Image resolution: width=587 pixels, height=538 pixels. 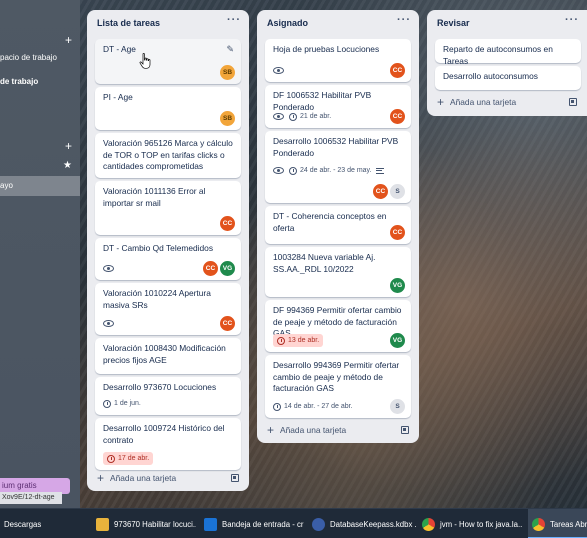 I want to click on due-date-badge: 13 de abr., so click(x=298, y=340).